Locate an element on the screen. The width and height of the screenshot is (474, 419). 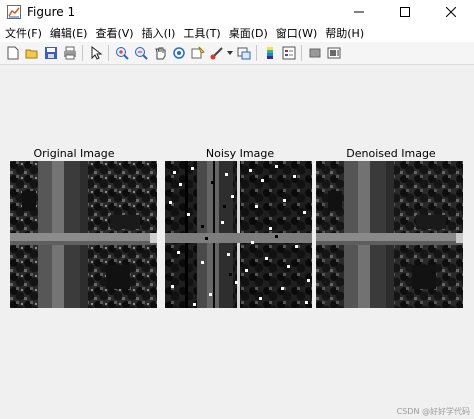
denoised-image is located at coordinates (389, 234).